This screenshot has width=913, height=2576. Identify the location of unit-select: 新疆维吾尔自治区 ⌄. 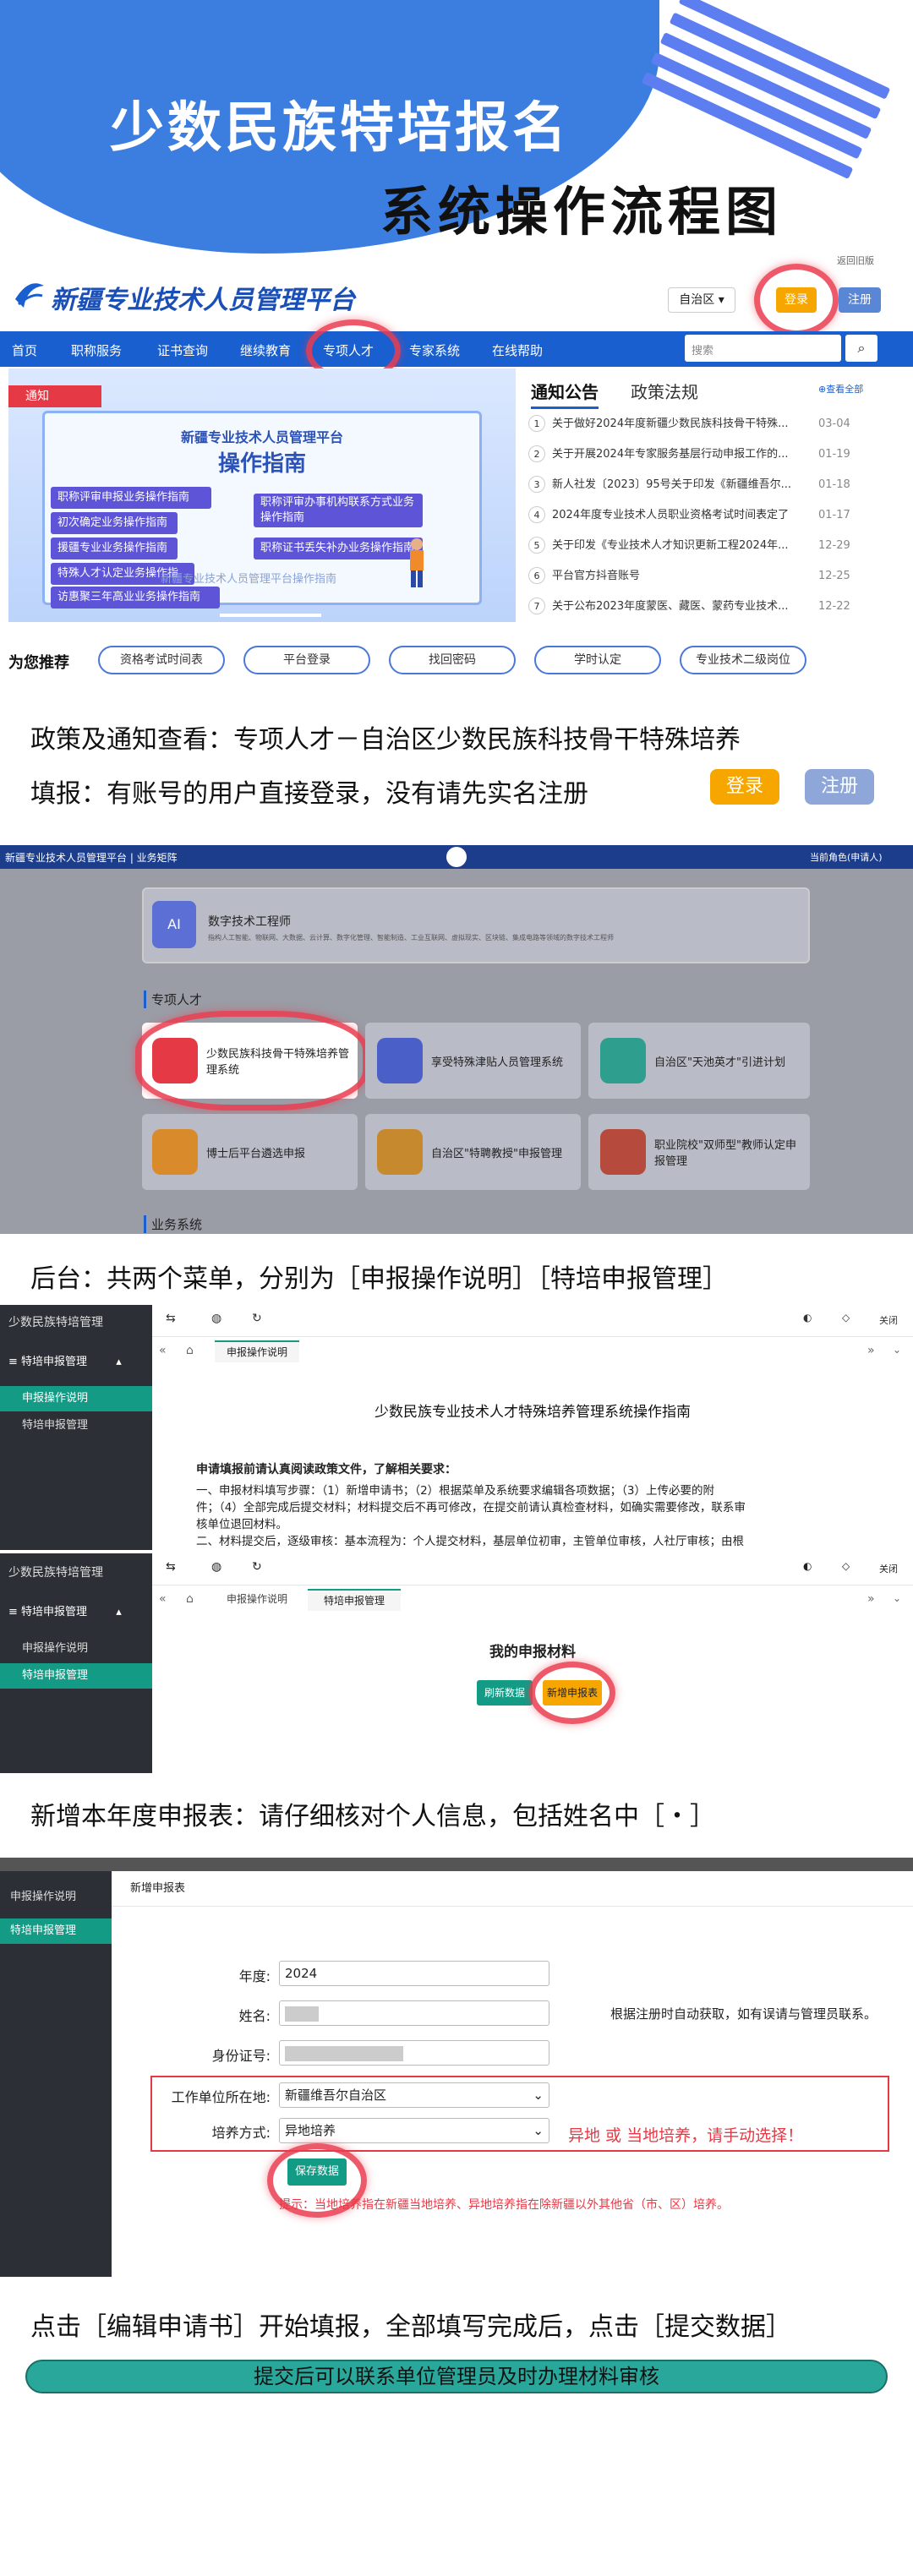
(414, 2095).